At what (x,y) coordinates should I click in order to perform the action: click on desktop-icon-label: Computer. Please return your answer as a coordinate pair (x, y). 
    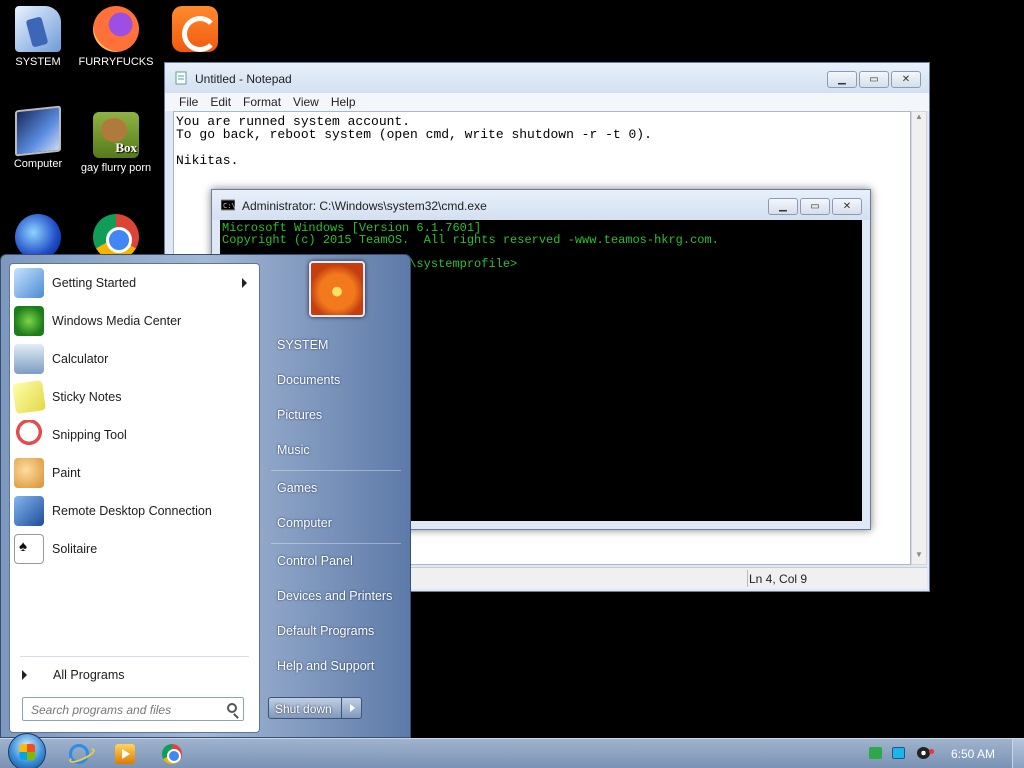
    Looking at the image, I should click on (38, 164).